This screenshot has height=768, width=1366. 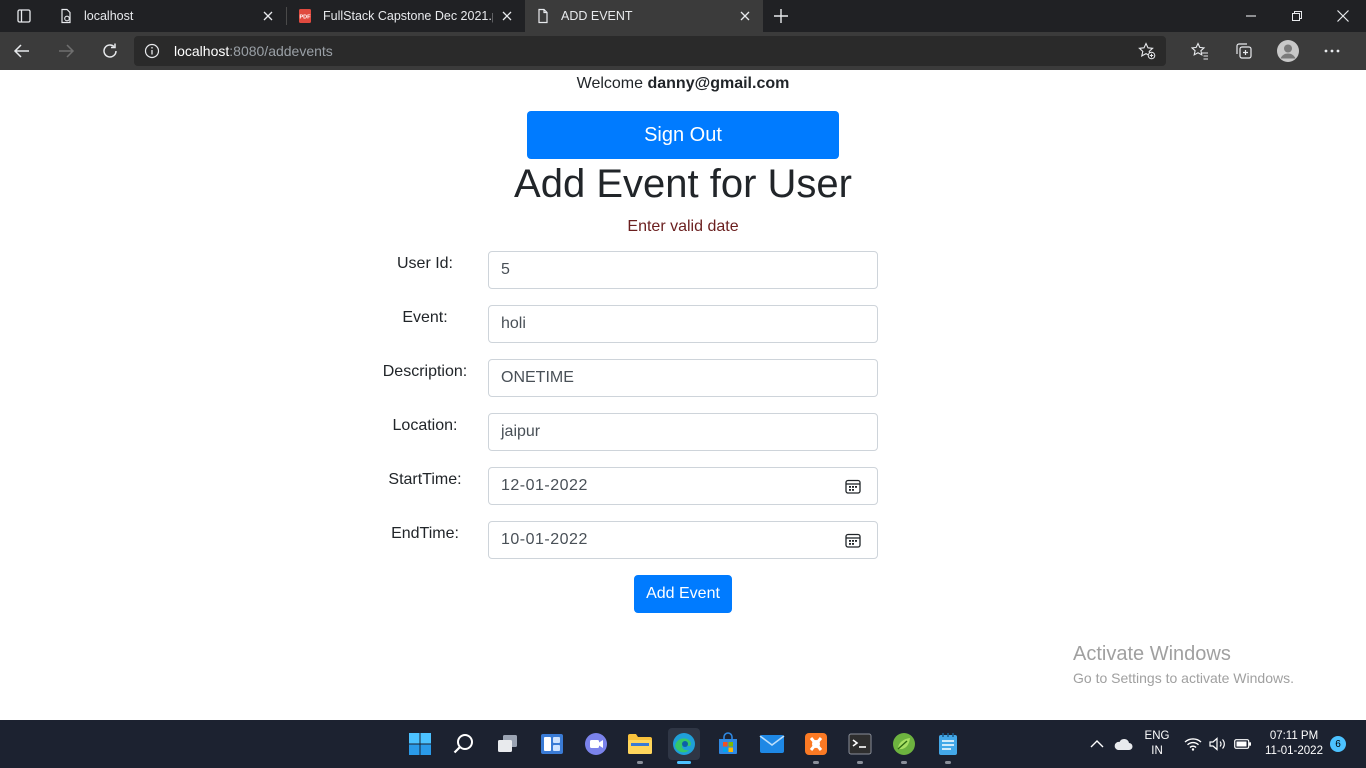 I want to click on battery-icon, so click(x=1242, y=744).